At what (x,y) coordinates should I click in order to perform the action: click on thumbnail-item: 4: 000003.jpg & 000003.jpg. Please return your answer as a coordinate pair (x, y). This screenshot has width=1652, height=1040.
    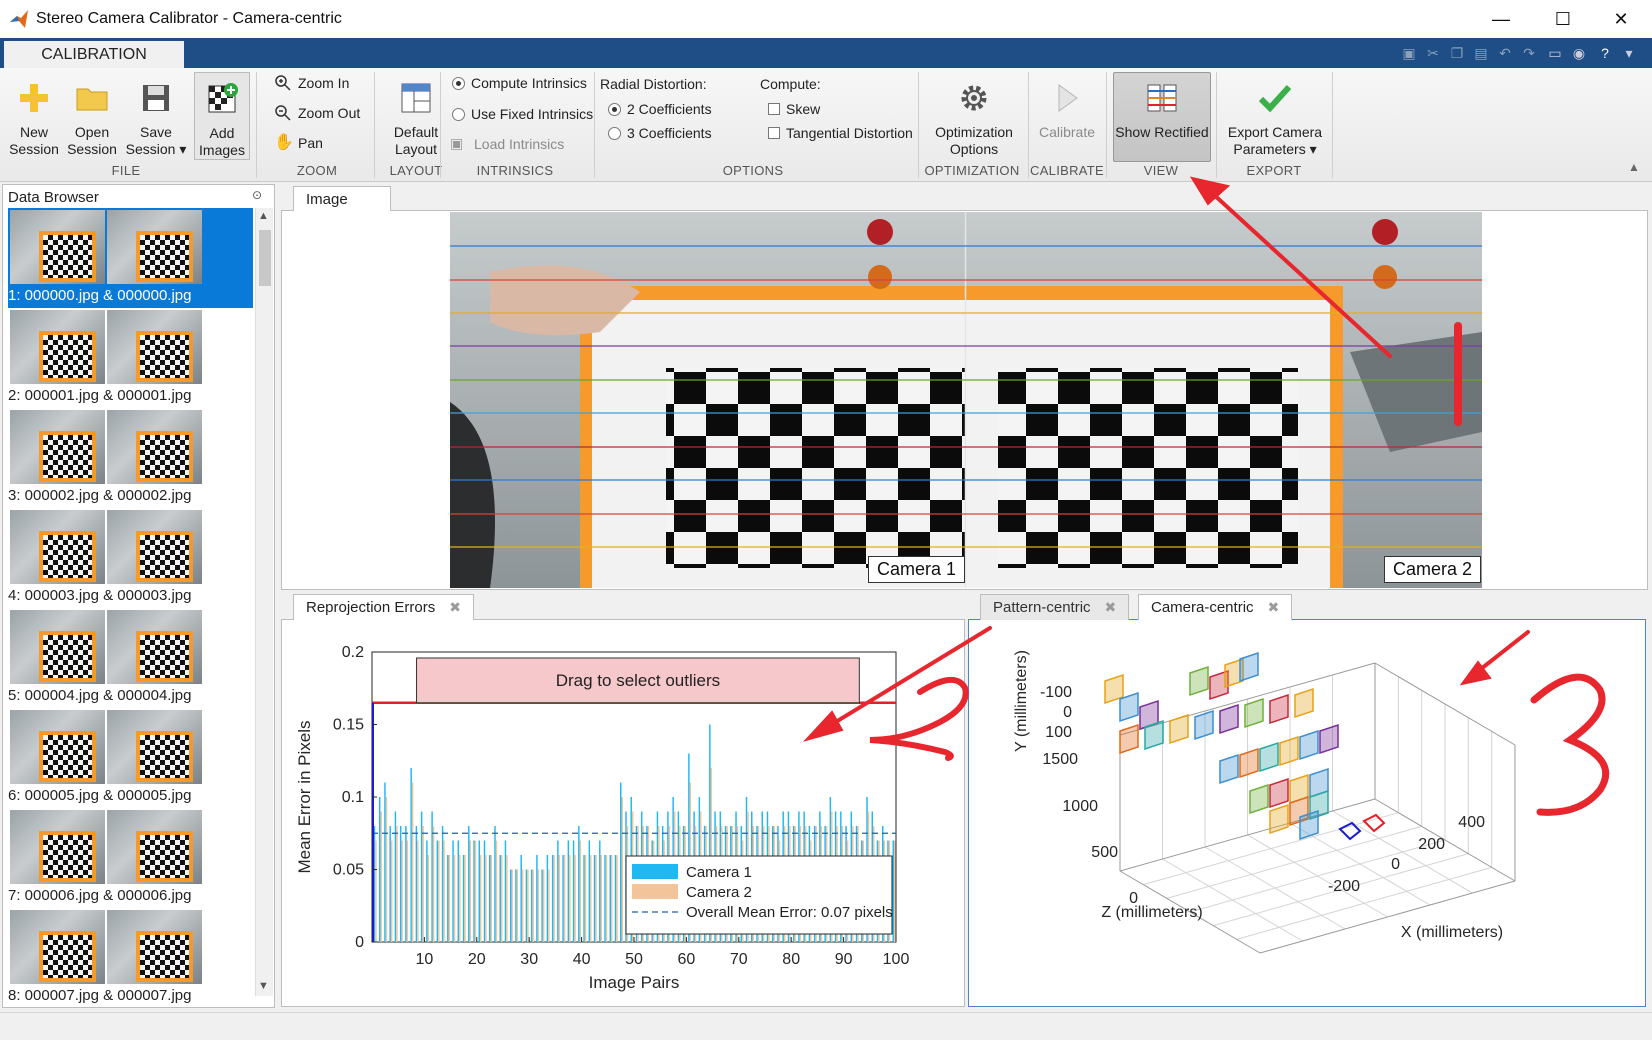
    Looking at the image, I should click on (130, 558).